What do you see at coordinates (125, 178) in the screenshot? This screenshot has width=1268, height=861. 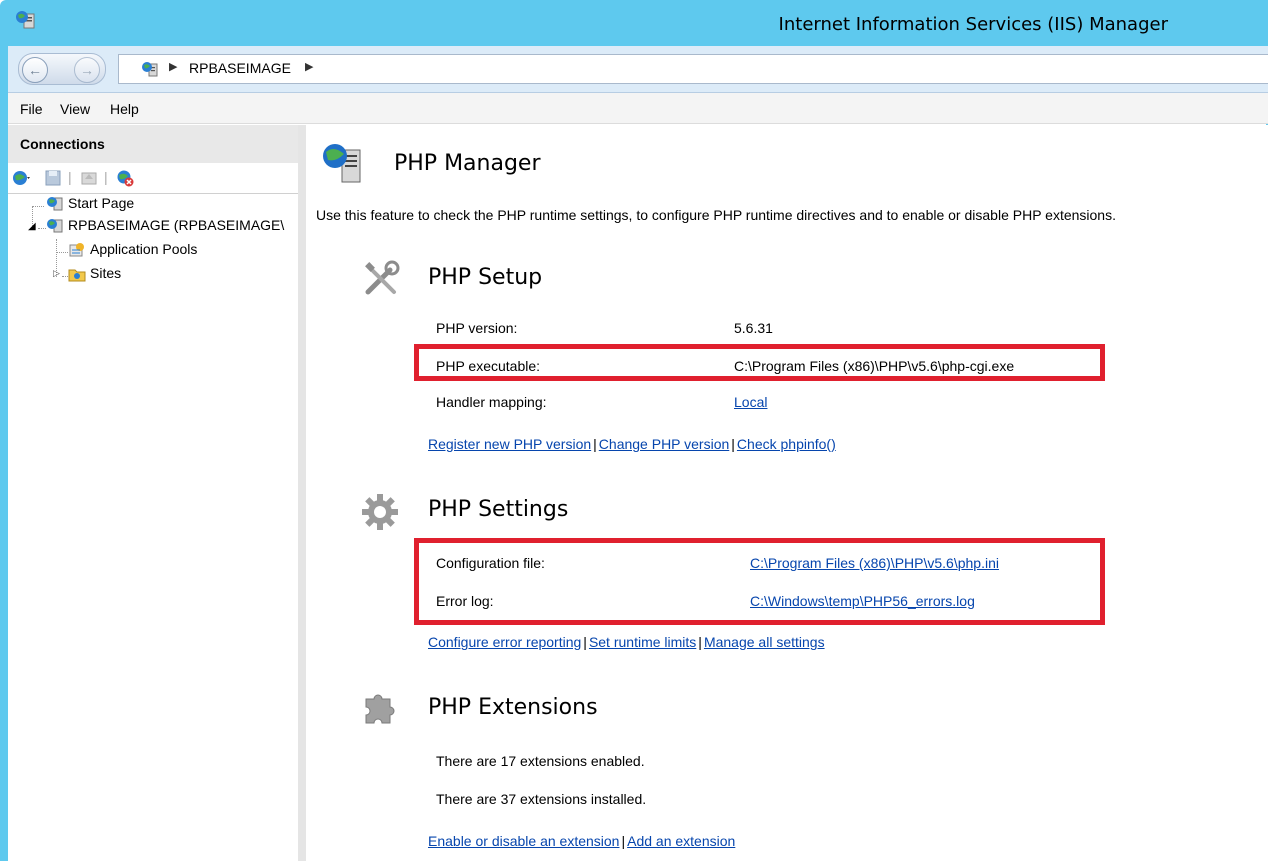 I see `disconnect-icon` at bounding box center [125, 178].